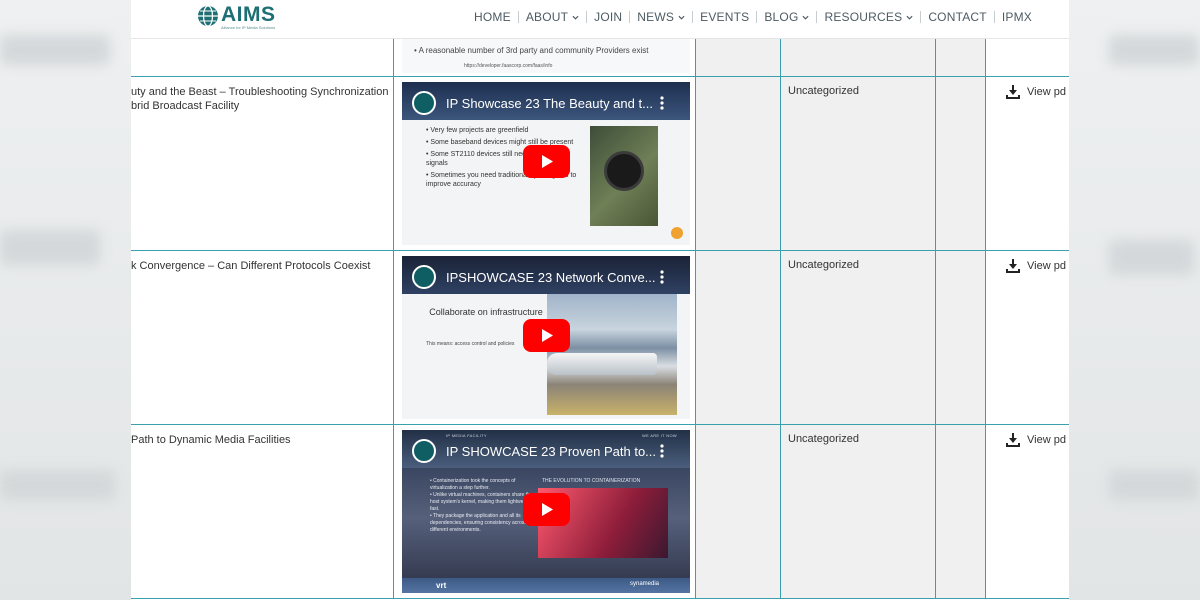  What do you see at coordinates (466, 435) in the screenshot?
I see `slide-top-label: IP MEDIA FACILITY` at bounding box center [466, 435].